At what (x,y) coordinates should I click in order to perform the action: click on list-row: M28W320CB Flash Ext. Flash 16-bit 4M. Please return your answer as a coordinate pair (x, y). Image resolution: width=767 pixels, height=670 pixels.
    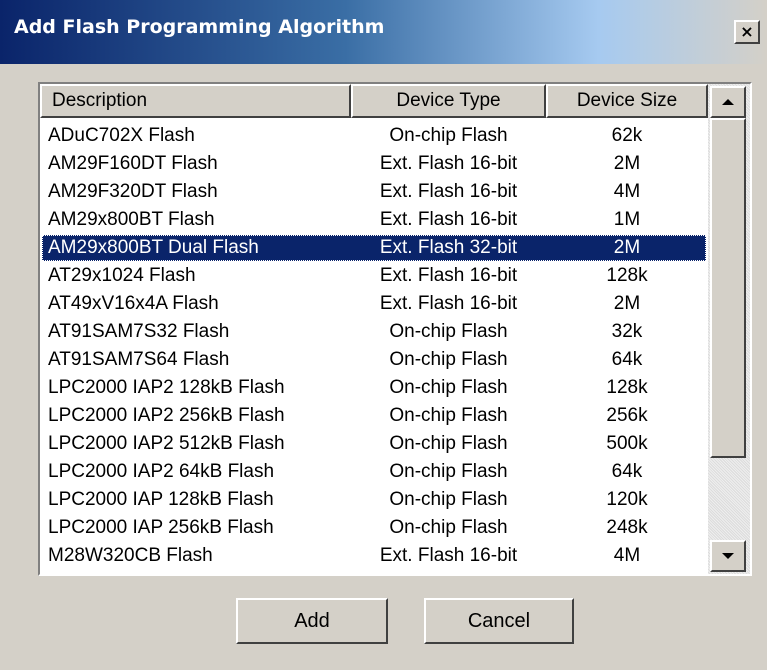
    Looking at the image, I should click on (374, 556).